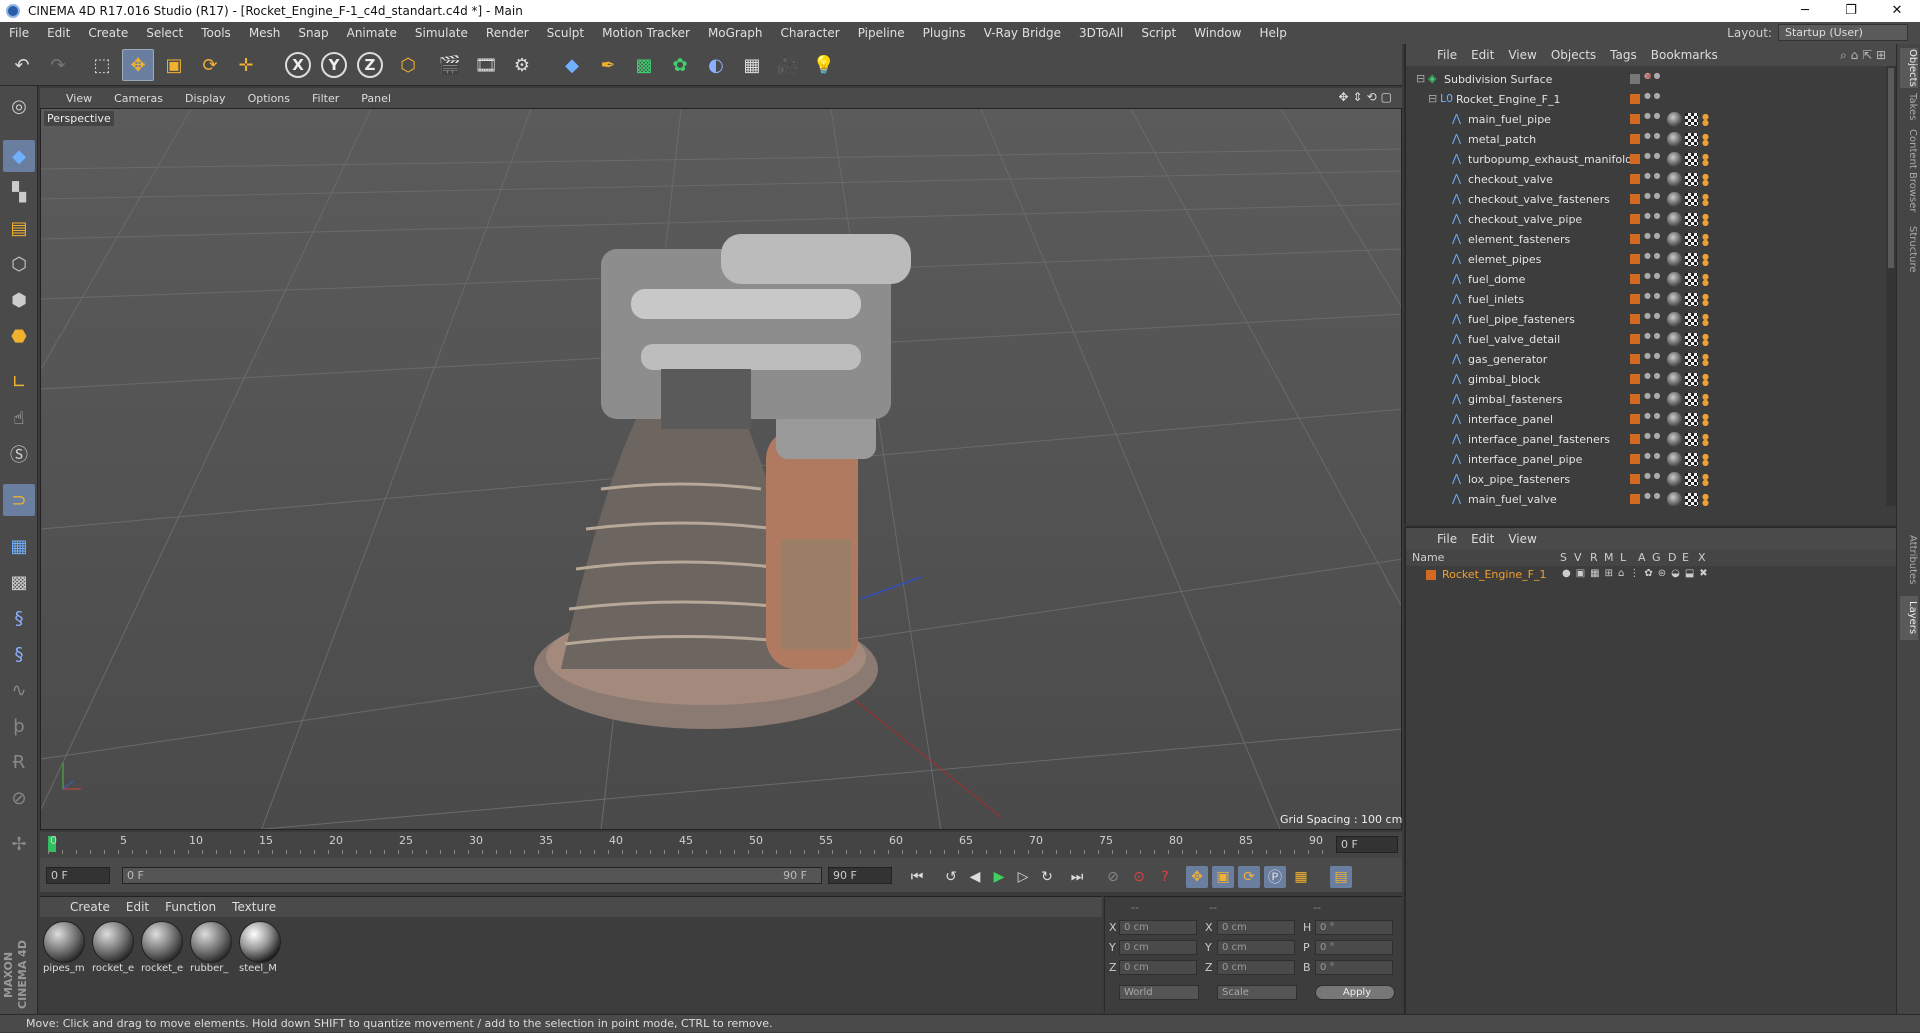 This screenshot has height=1033, width=1920. What do you see at coordinates (1354, 947) in the screenshot?
I see `rot-p-field: 0 °` at bounding box center [1354, 947].